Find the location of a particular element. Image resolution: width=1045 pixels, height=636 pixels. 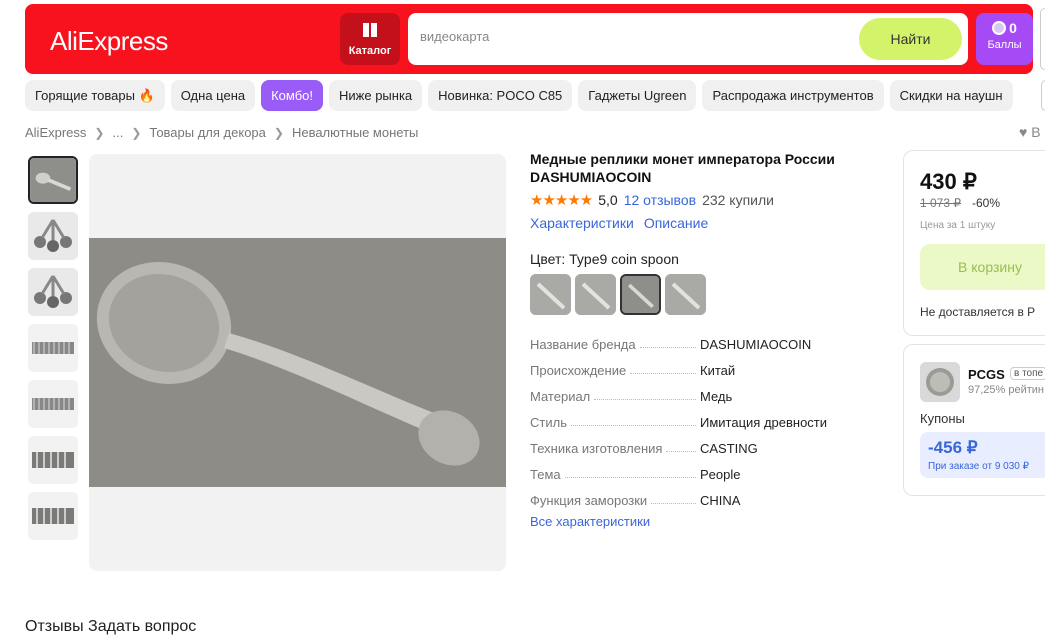

color-label: Цвет: Type9 coin spoon is located at coordinates (604, 259).